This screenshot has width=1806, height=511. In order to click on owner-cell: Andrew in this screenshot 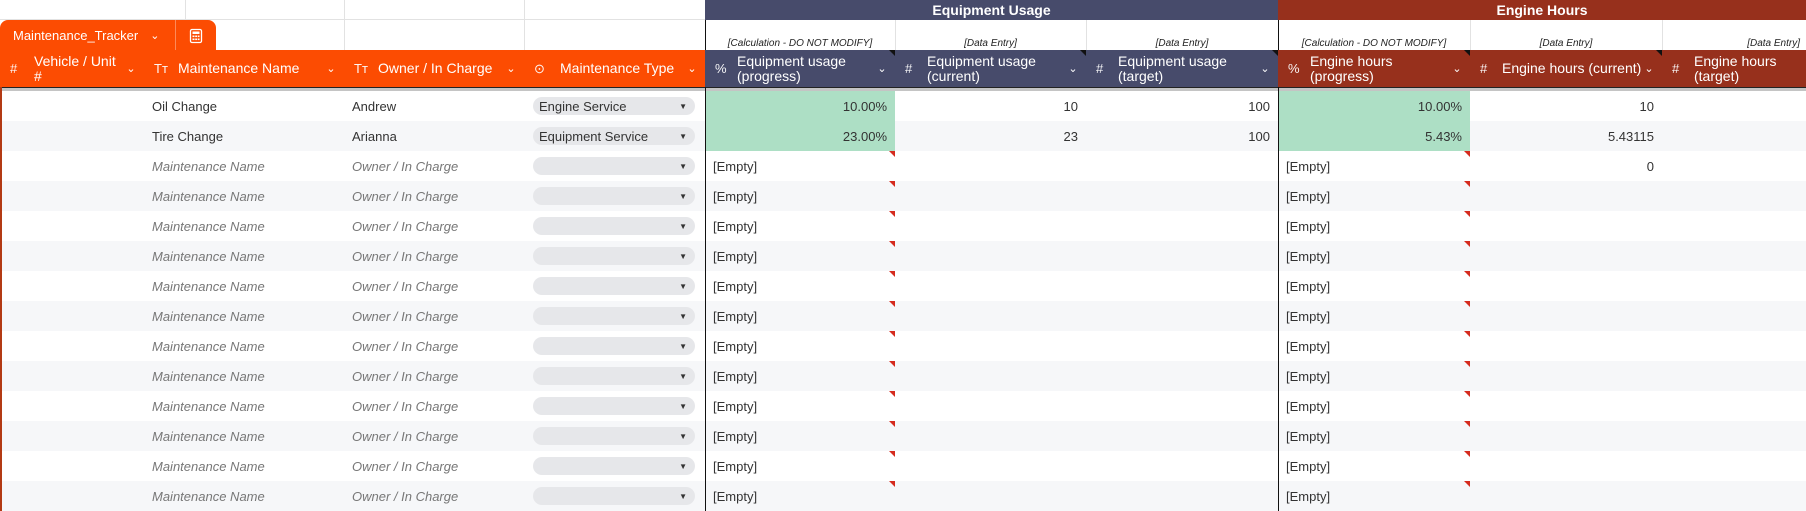, I will do `click(437, 106)`.